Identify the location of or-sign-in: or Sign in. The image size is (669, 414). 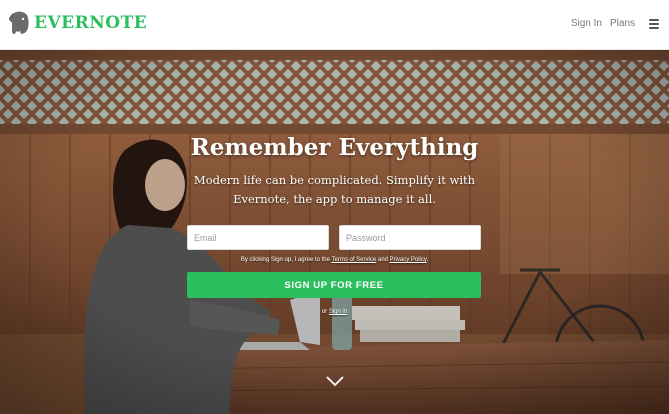
(334, 312).